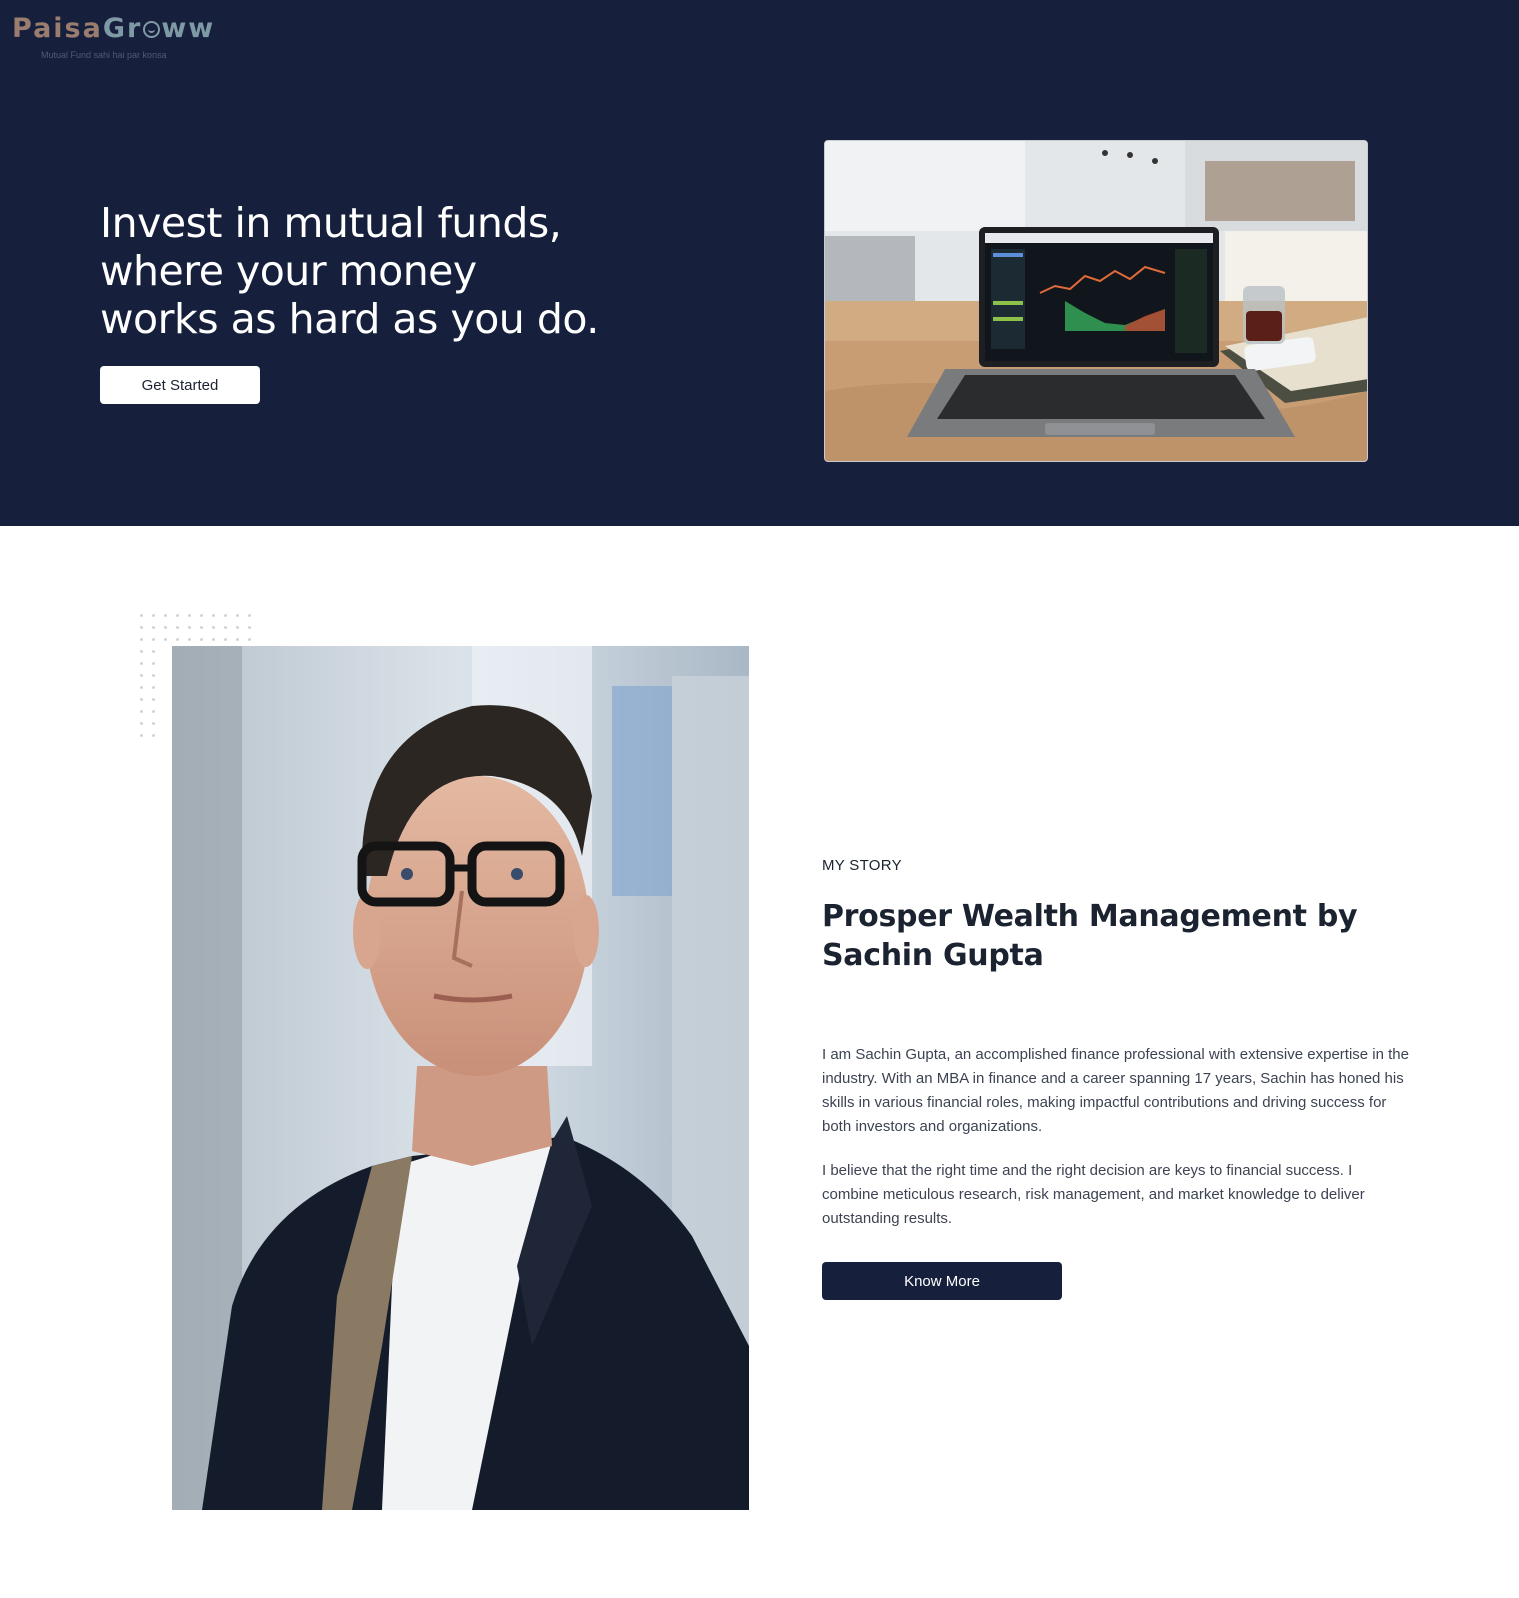  I want to click on logo-groww-text: Gr ww, so click(159, 28).